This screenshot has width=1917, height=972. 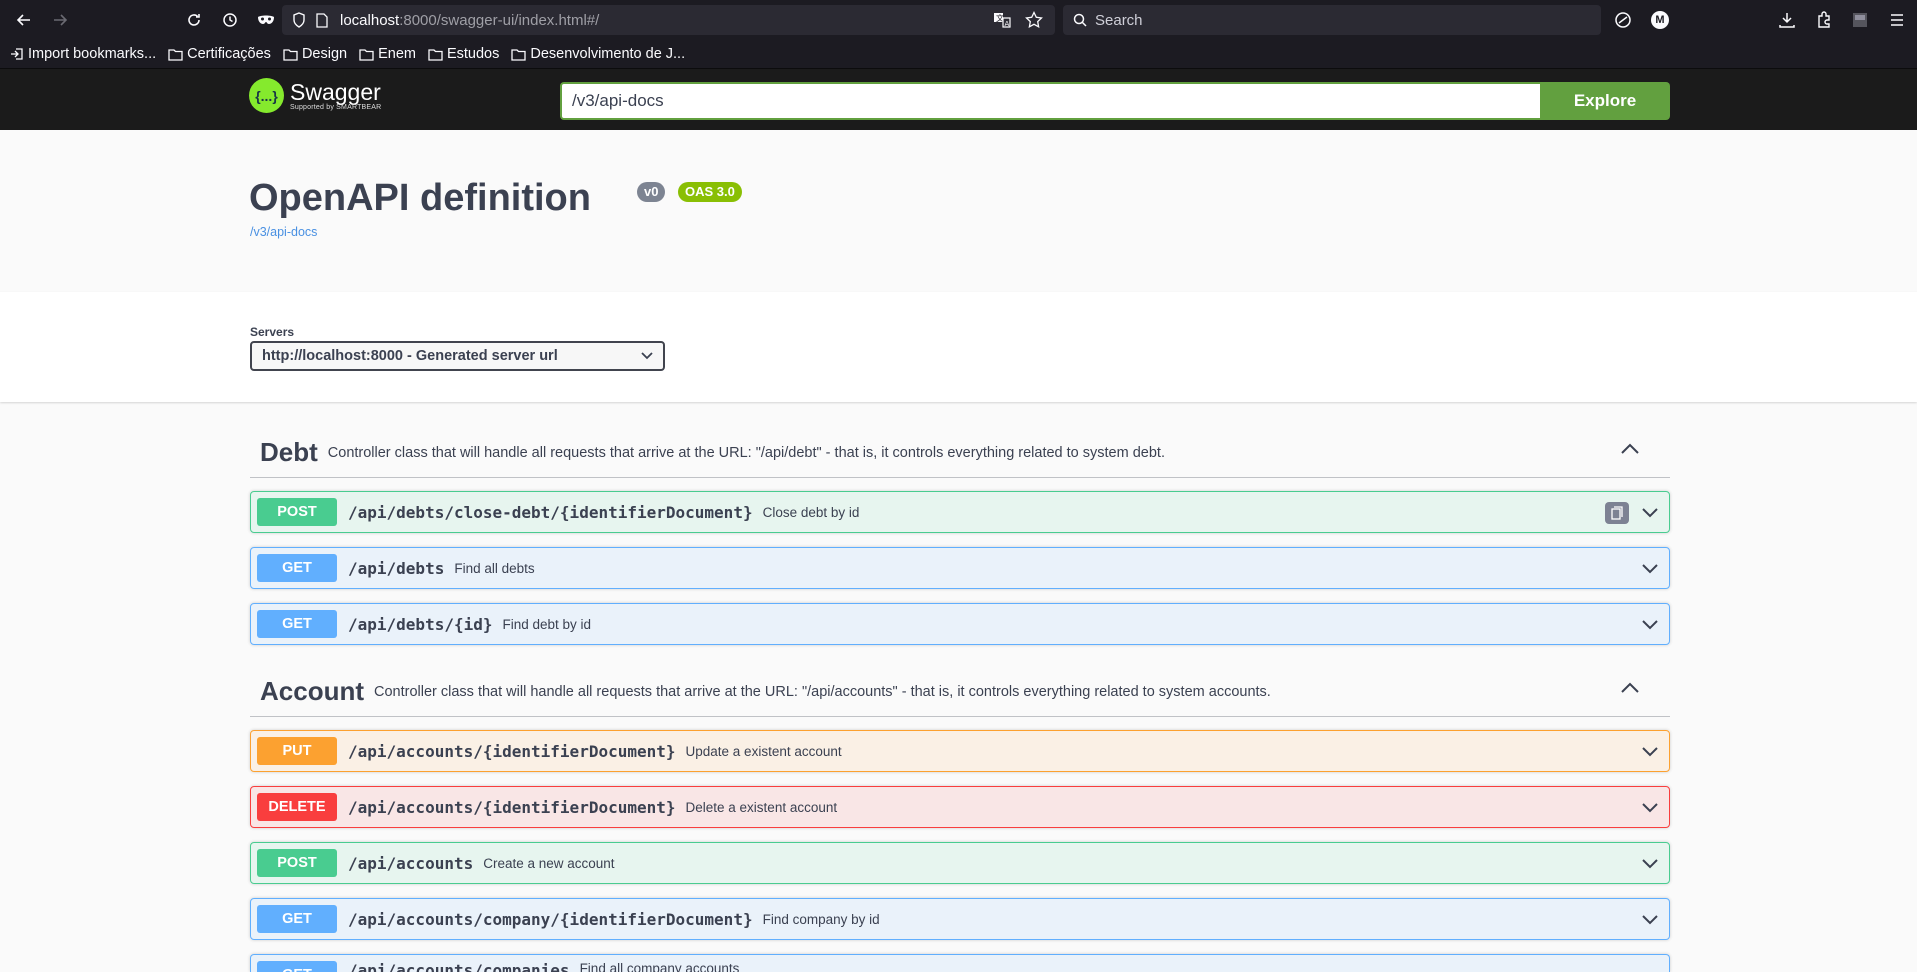 What do you see at coordinates (1660, 20) in the screenshot?
I see `profile-avatar: M` at bounding box center [1660, 20].